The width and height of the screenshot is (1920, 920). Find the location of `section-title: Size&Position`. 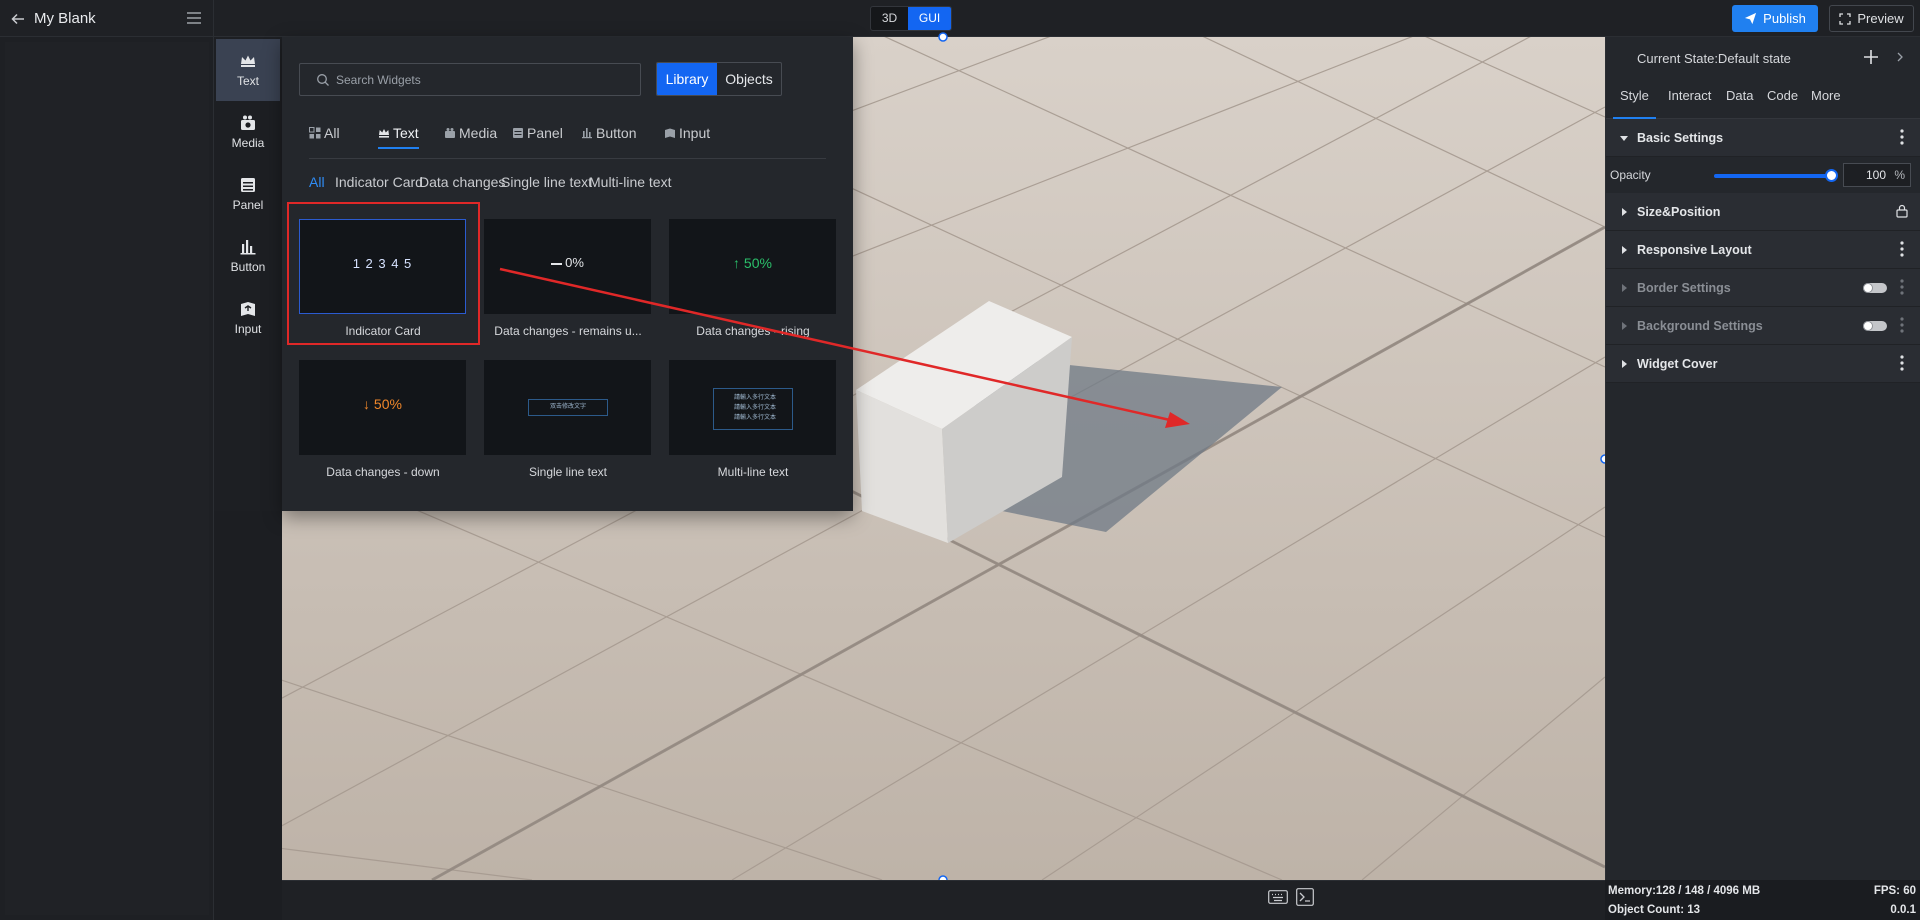

section-title: Size&Position is located at coordinates (1679, 212).